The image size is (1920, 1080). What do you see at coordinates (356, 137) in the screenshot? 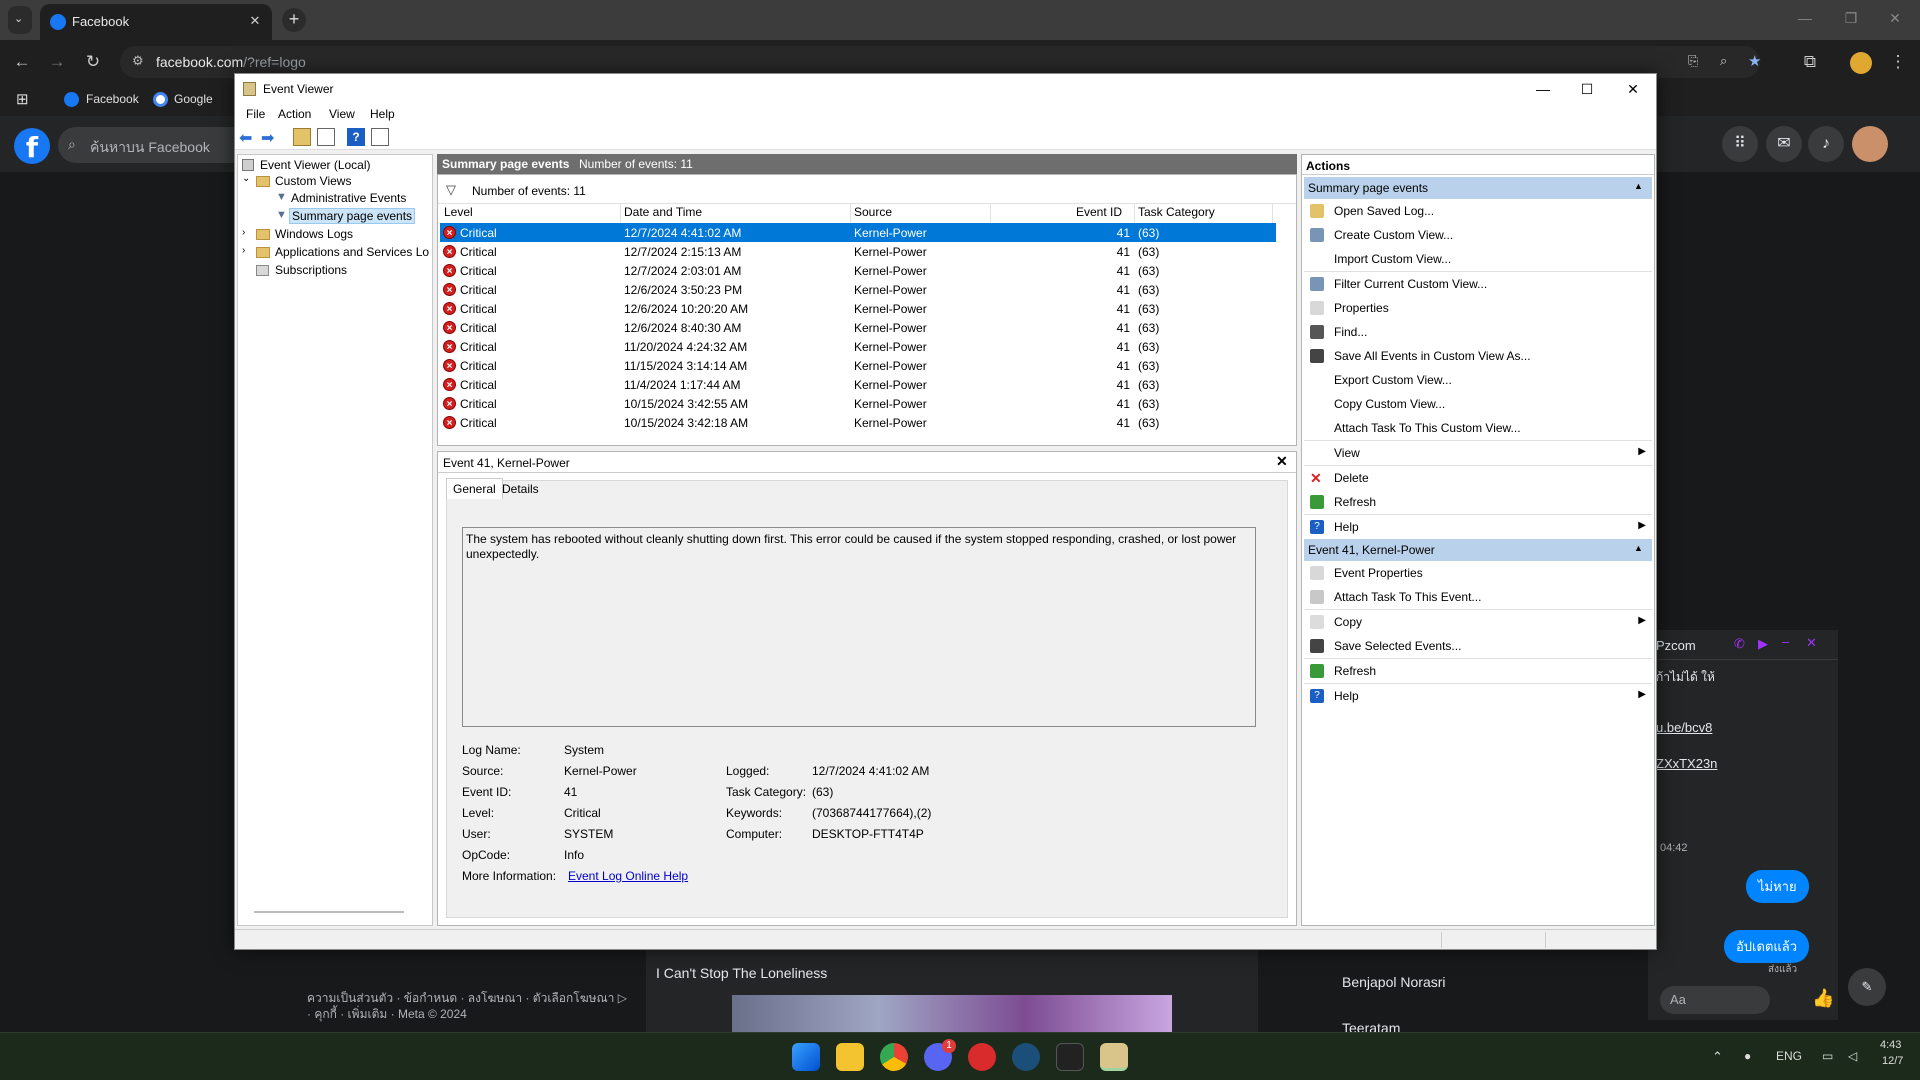
I see `help-icon: ?` at bounding box center [356, 137].